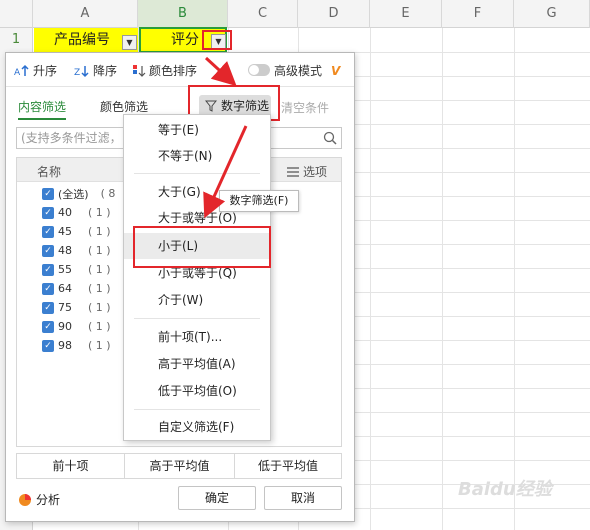  What do you see at coordinates (505, 489) in the screenshot?
I see `watermark: Baidu经验` at bounding box center [505, 489].